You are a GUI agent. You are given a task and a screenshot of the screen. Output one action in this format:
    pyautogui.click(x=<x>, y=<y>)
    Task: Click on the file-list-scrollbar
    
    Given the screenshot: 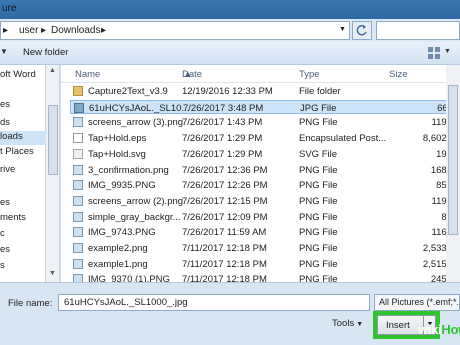 What is the action you would take?
    pyautogui.click(x=453, y=173)
    